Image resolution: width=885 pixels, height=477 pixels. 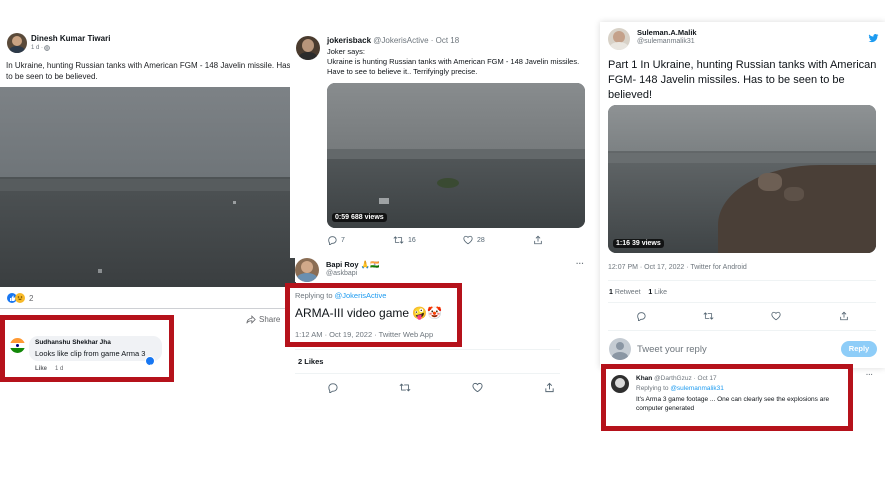 What do you see at coordinates (666, 41) in the screenshot?
I see `suleman-handle: @sulemanmalik31` at bounding box center [666, 41].